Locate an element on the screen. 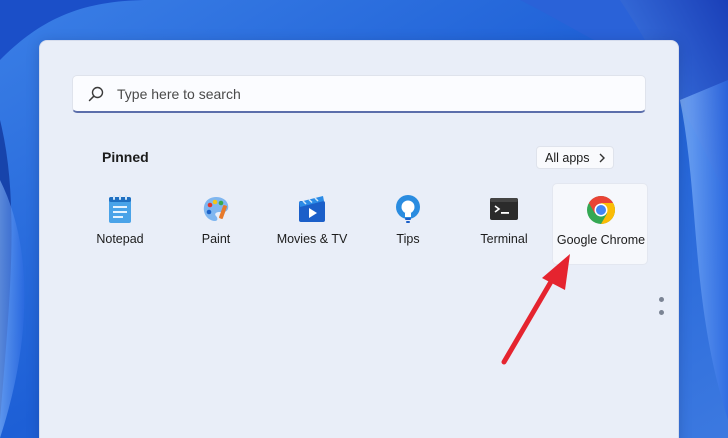 This screenshot has width=728, height=438. search-placeholder: Type here to search is located at coordinates (179, 94).